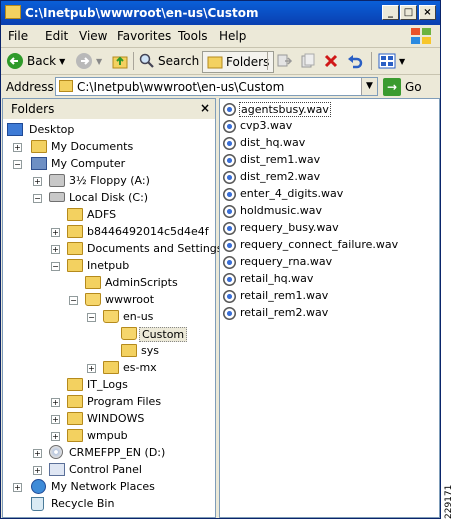  I want to click on menu-edit: Edit, so click(56, 36).